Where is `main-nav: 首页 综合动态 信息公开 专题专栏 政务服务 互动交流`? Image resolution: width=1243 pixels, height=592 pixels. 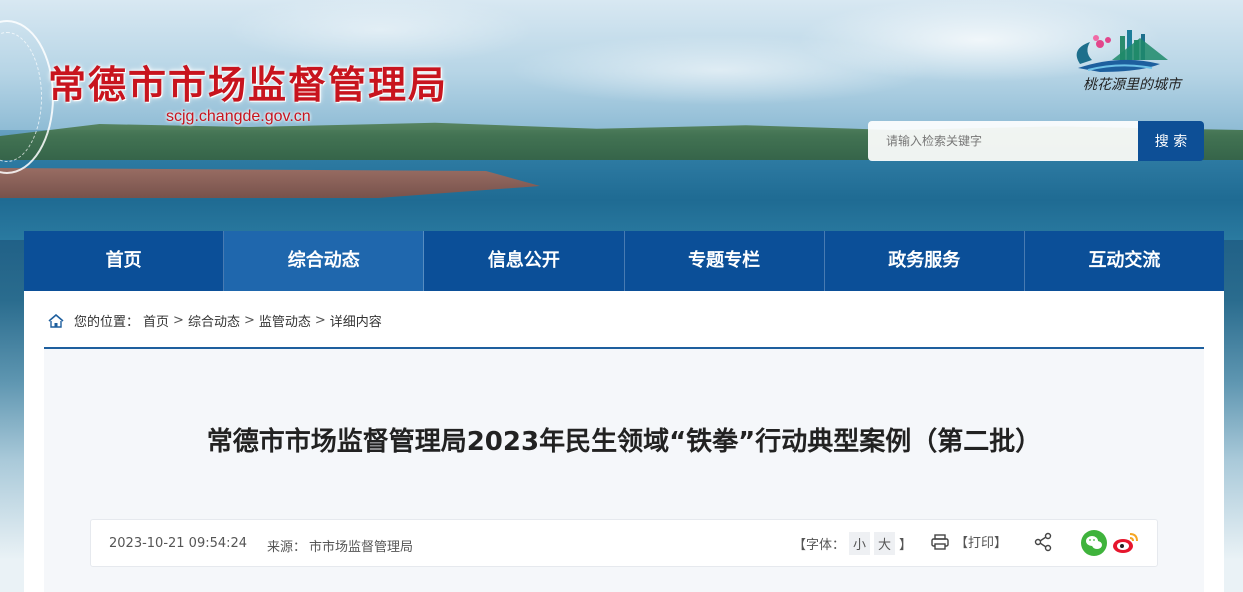
main-nav: 首页 综合动态 信息公开 专题专栏 政务服务 互动交流 is located at coordinates (624, 261).